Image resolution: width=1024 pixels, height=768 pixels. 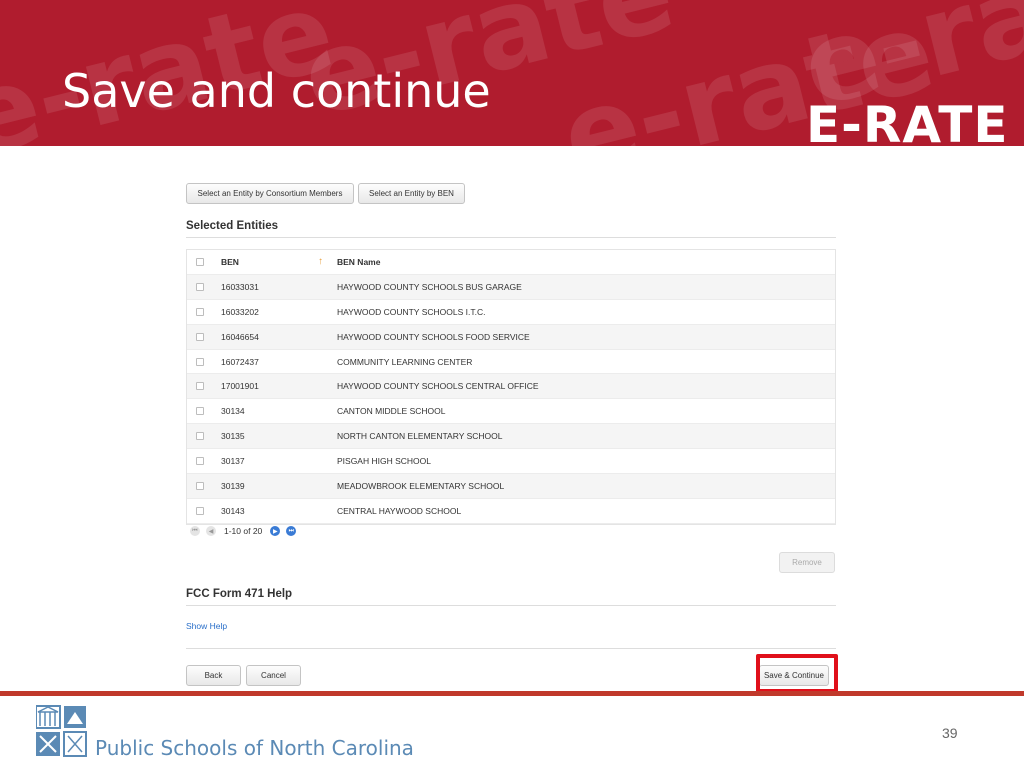 I want to click on table-row: 30135 NORTH CANTON ELEMENTARY SCHOOL, so click(x=511, y=437).